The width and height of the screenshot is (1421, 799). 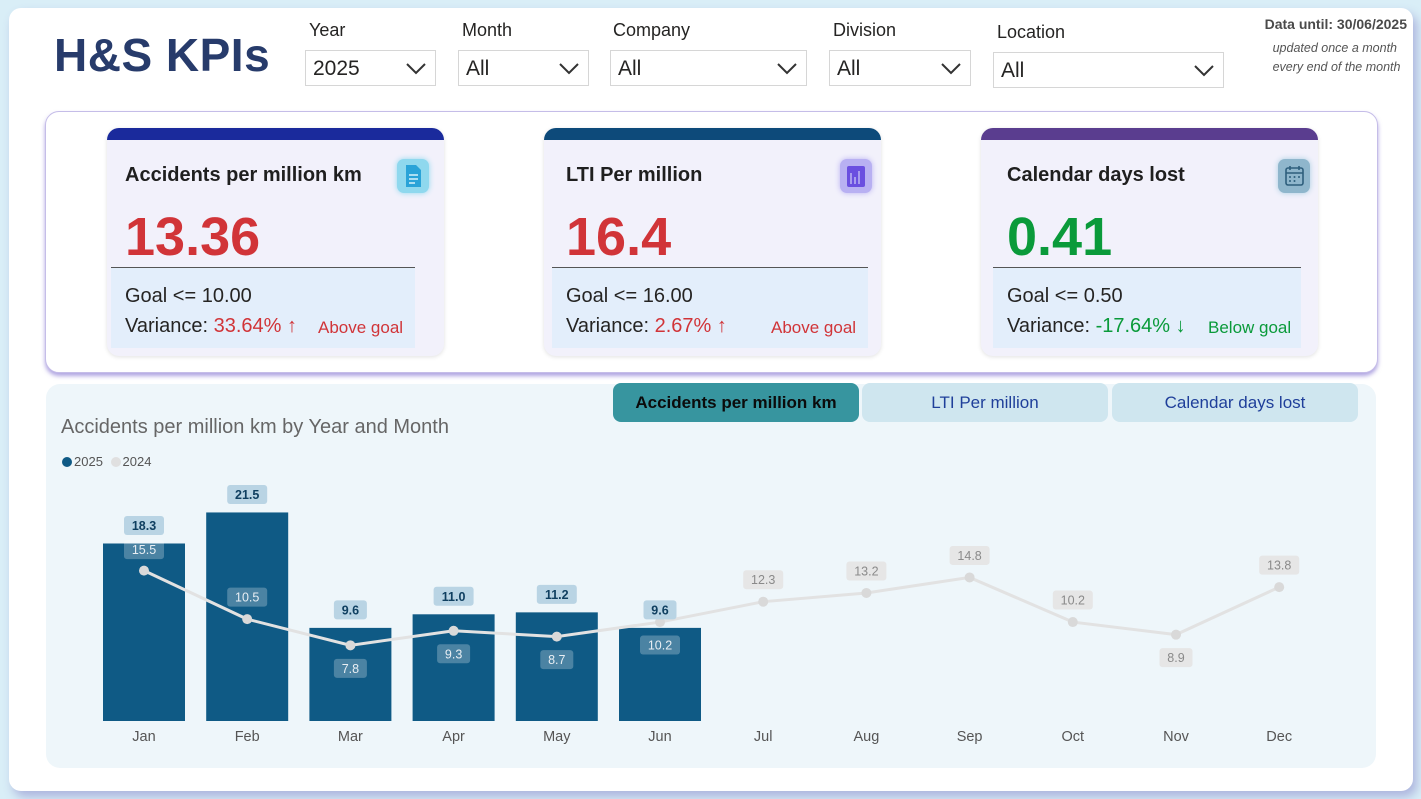 What do you see at coordinates (243, 175) in the screenshot?
I see `kpi-title: Accidents per million km` at bounding box center [243, 175].